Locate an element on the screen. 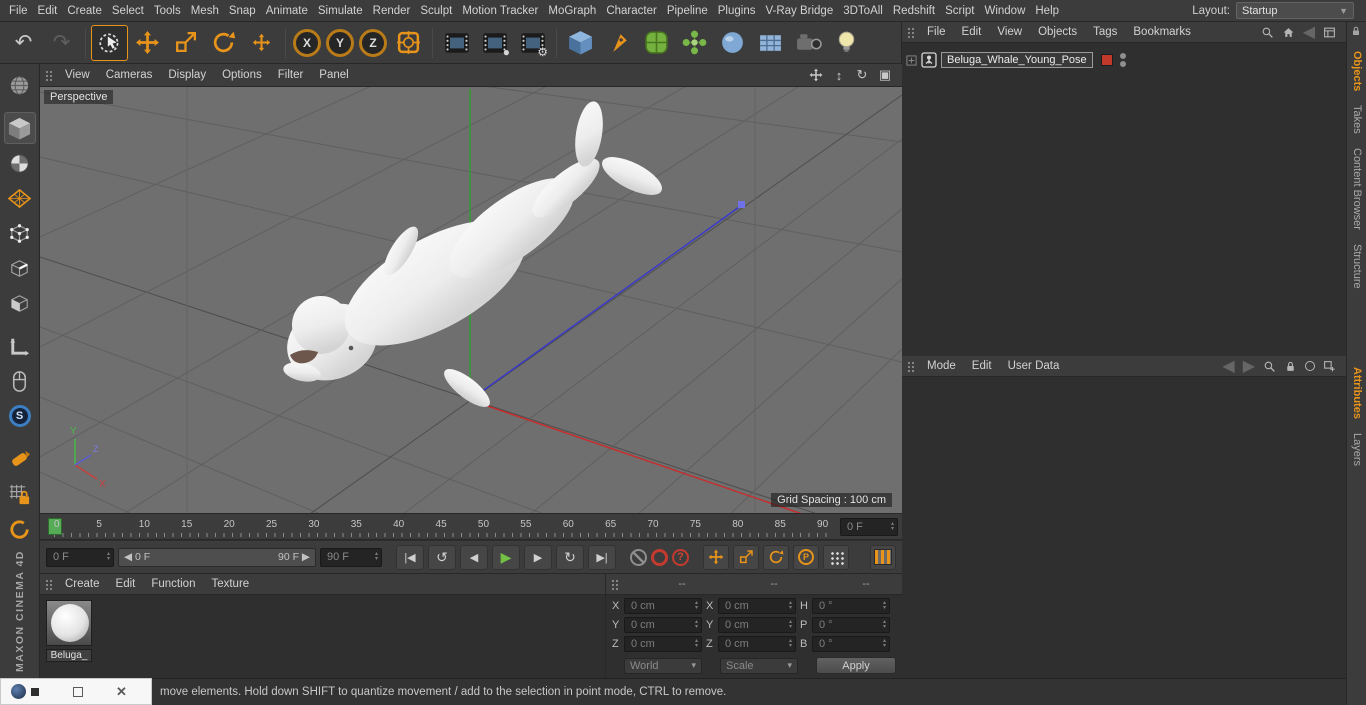 This screenshot has height=705, width=1366. menubar-item: Window is located at coordinates (1004, 11).